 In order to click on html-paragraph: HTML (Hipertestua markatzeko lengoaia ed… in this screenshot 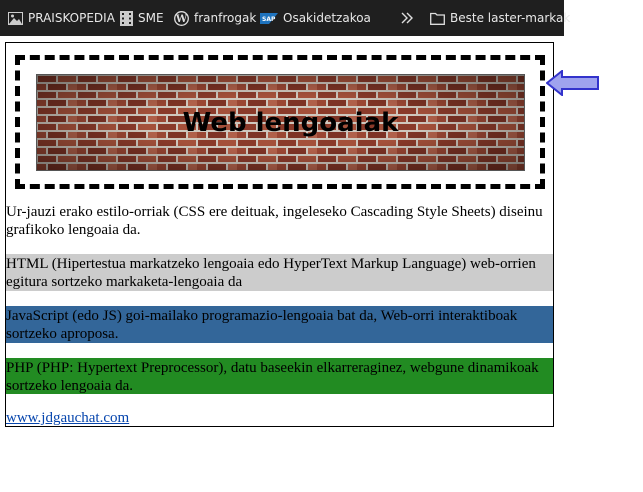, I will do `click(279, 272)`.